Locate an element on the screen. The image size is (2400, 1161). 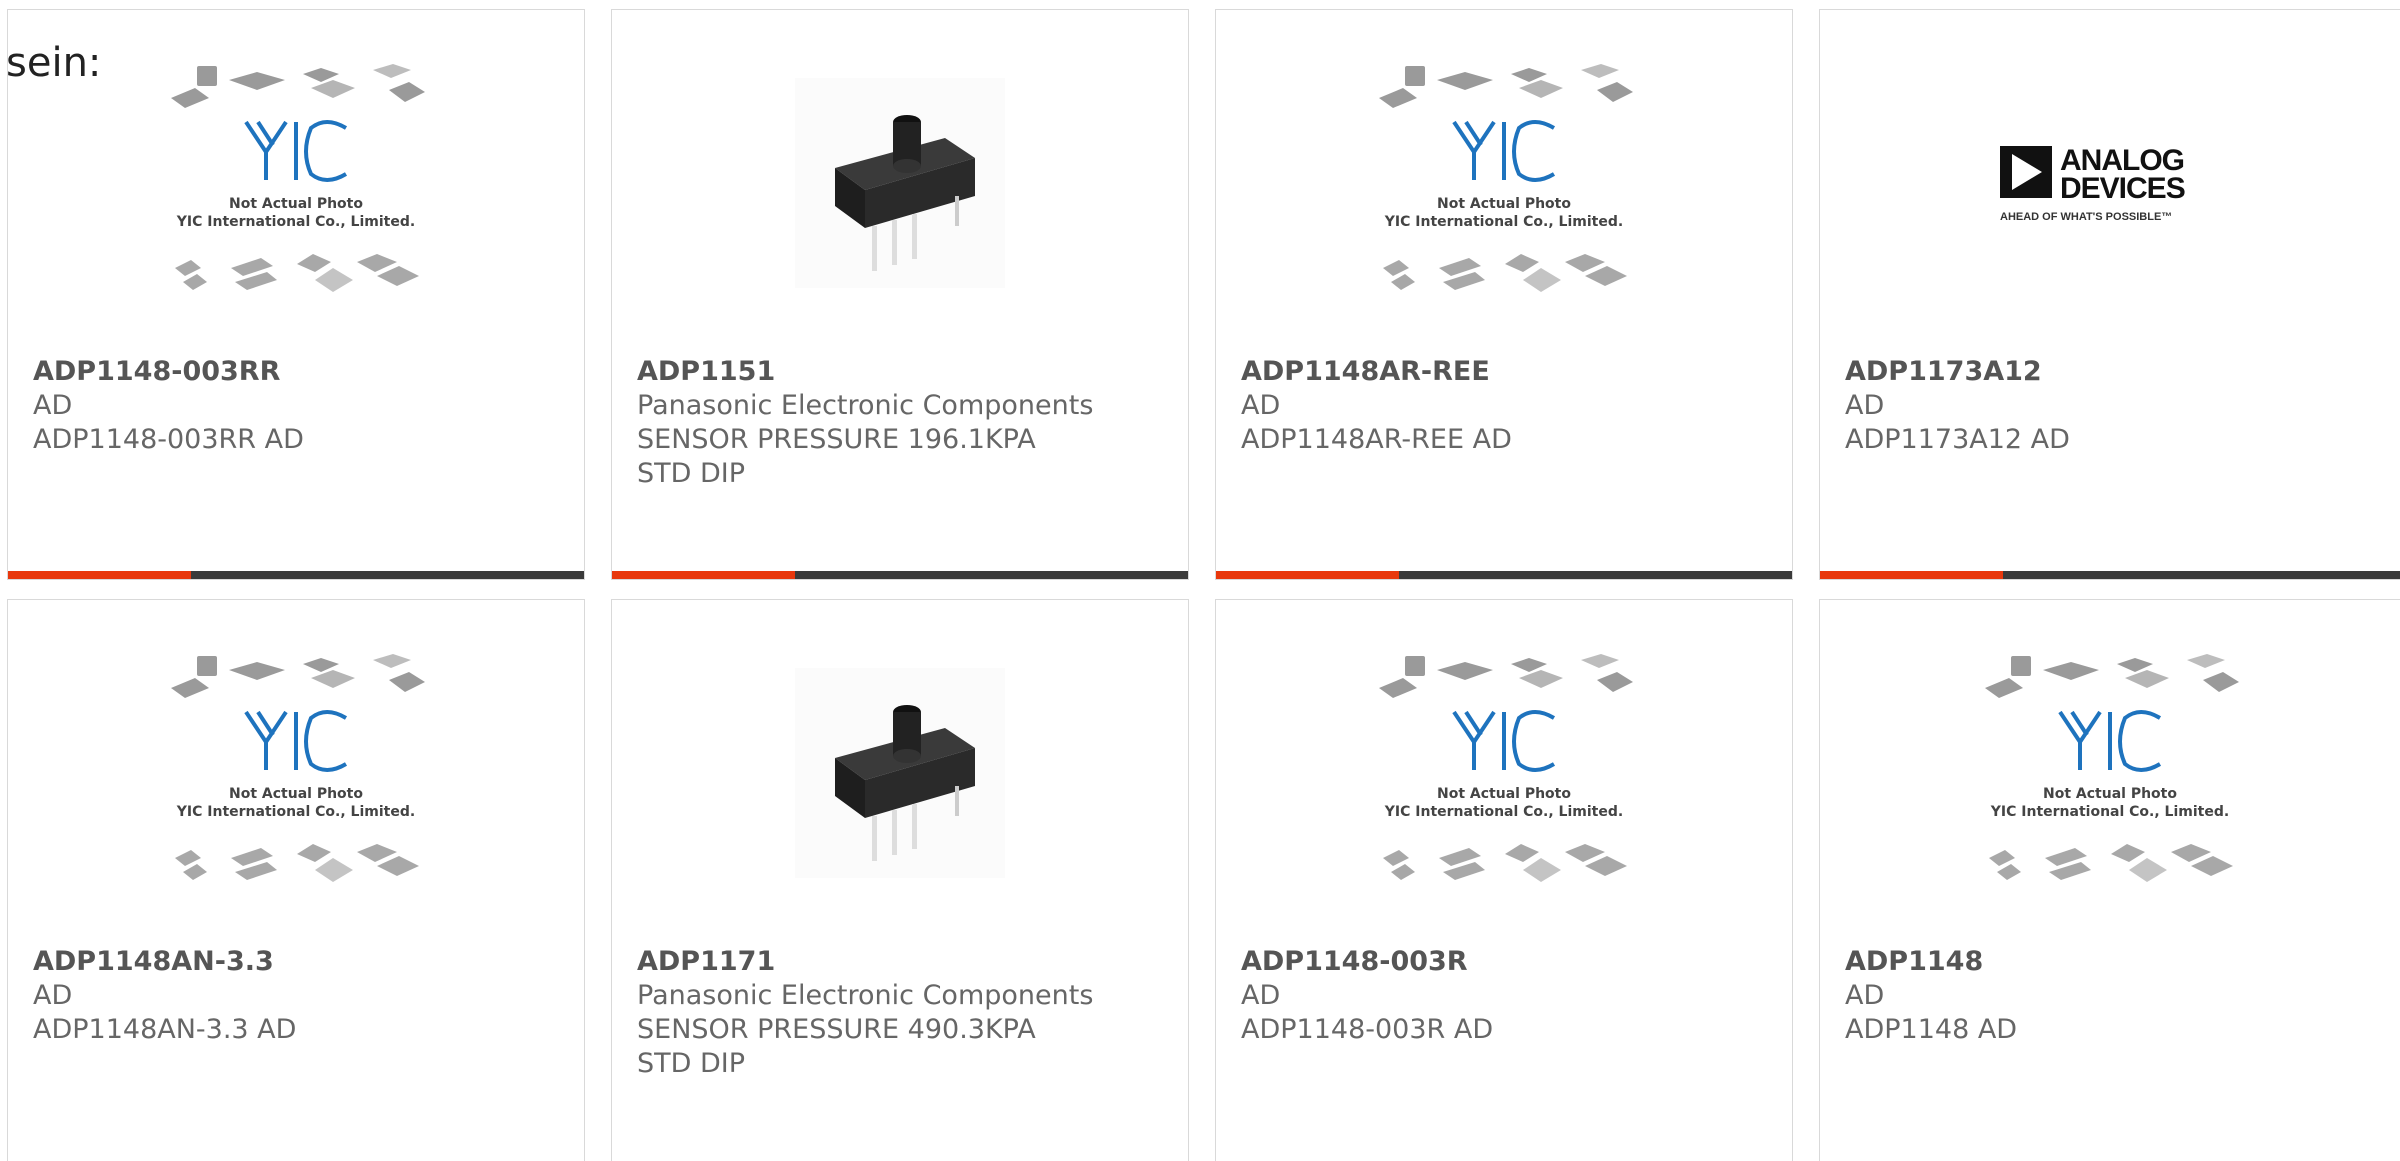
product-info: ADP1173A12 AD ADP1173A12 AD is located at coordinates (2112, 406).